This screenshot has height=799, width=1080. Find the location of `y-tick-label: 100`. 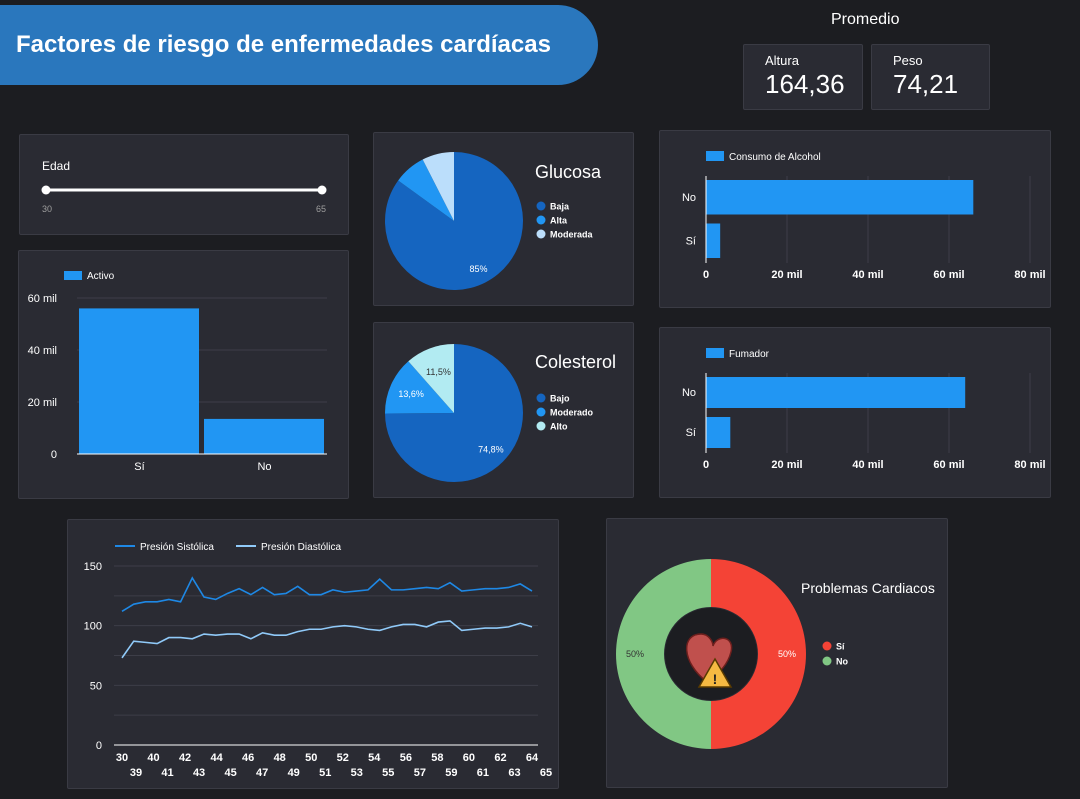

y-tick-label: 100 is located at coordinates (93, 627).